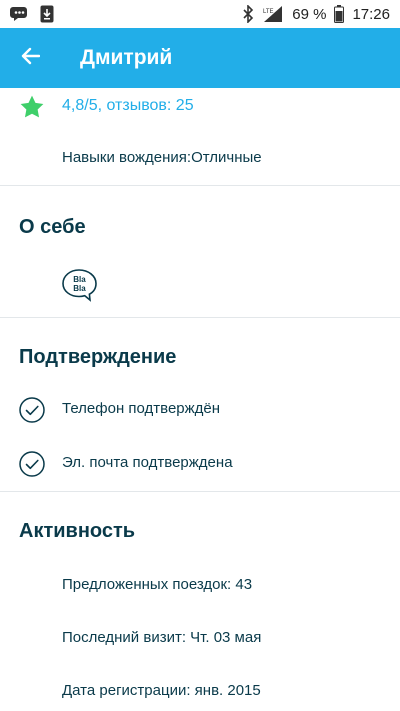  I want to click on arrow-left-icon, so click(30, 58).